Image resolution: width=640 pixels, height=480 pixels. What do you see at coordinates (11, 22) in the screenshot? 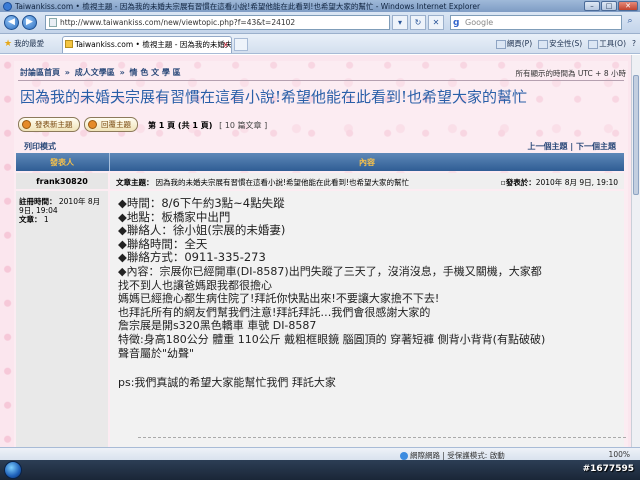
I see `back-button: ◀` at bounding box center [11, 22].